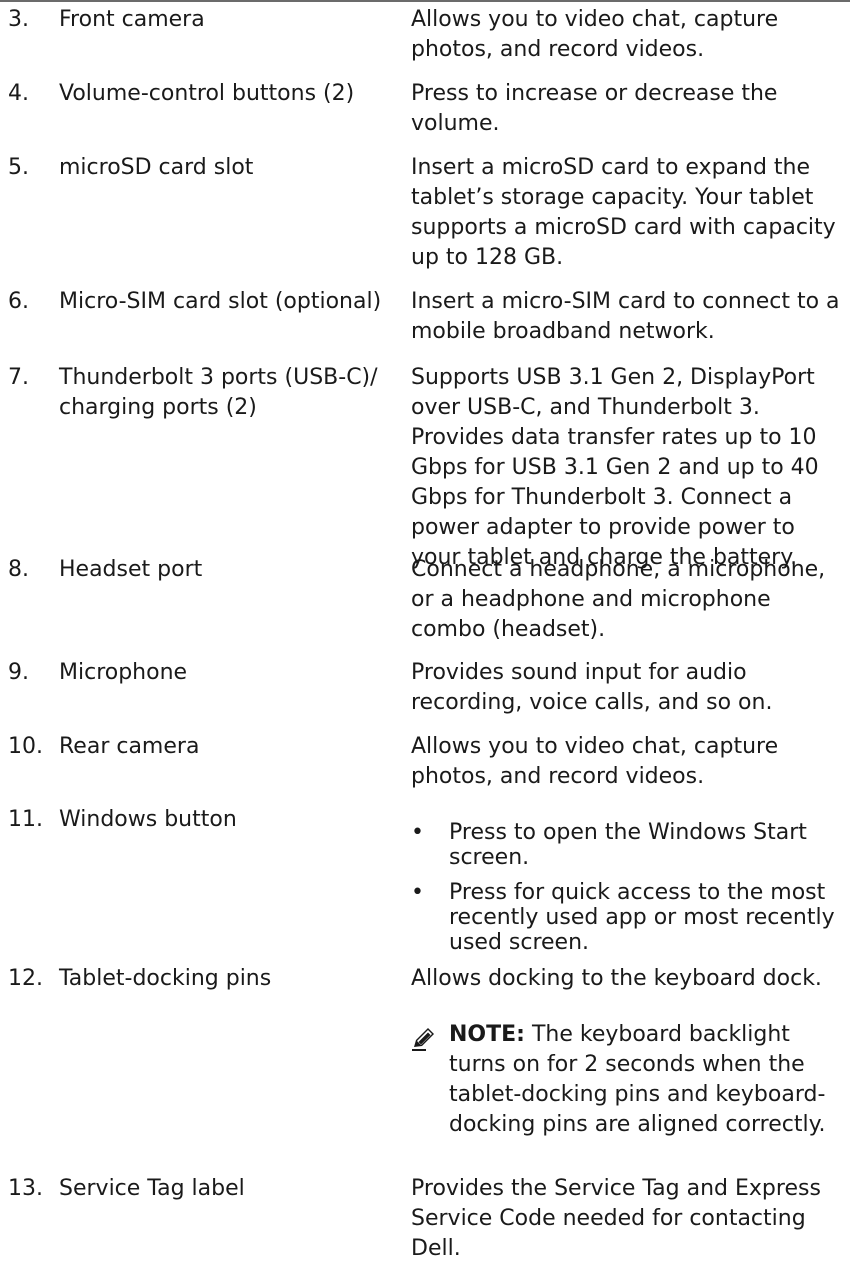 This screenshot has width=850, height=1270. I want to click on pencil-note-icon, so click(424, 1039).